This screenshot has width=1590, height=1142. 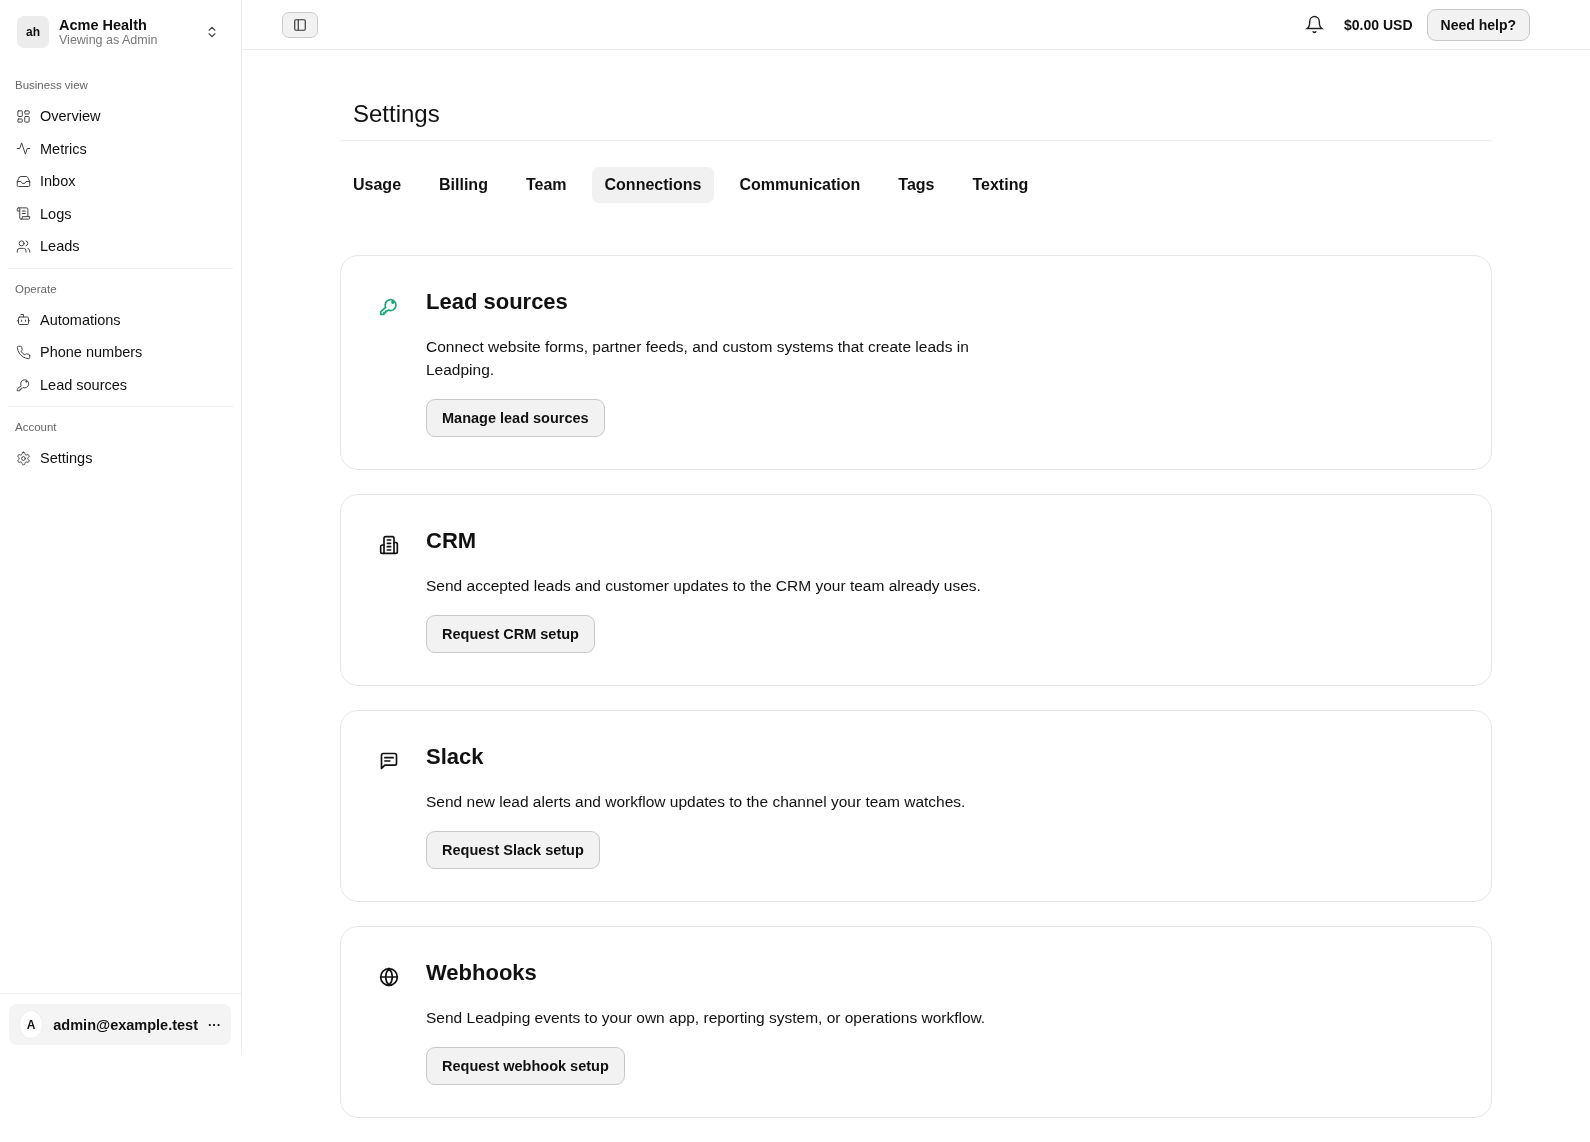 What do you see at coordinates (23, 214) in the screenshot?
I see `scroll-icon` at bounding box center [23, 214].